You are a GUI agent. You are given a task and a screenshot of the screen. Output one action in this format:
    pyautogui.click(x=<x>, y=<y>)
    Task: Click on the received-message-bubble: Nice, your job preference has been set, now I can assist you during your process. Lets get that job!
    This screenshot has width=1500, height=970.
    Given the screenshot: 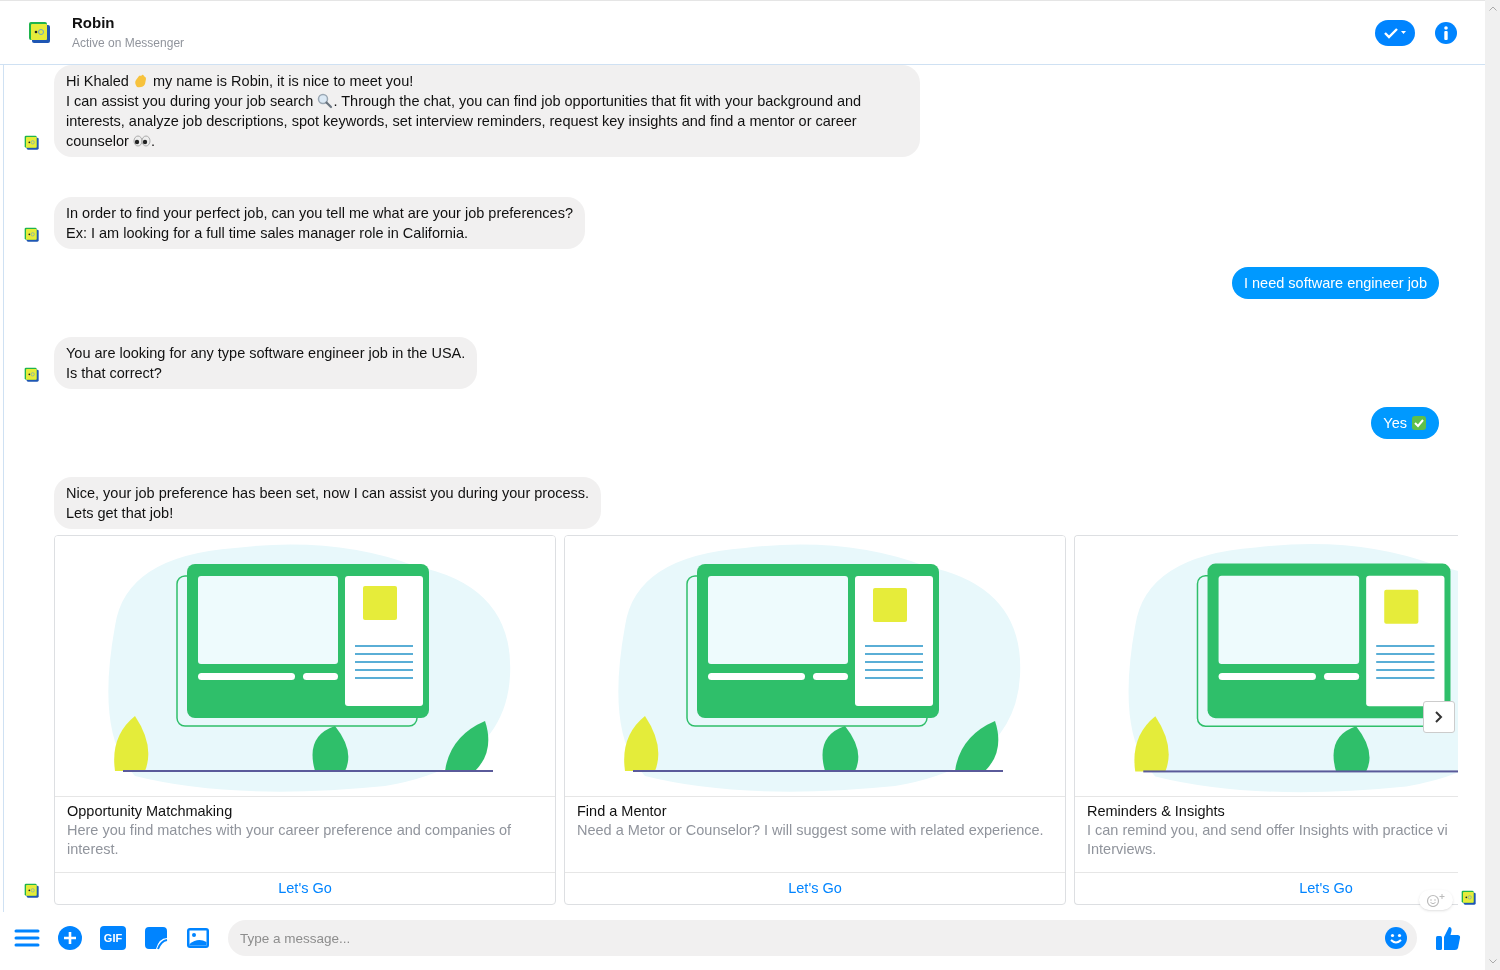 What is the action you would take?
    pyautogui.click(x=328, y=503)
    